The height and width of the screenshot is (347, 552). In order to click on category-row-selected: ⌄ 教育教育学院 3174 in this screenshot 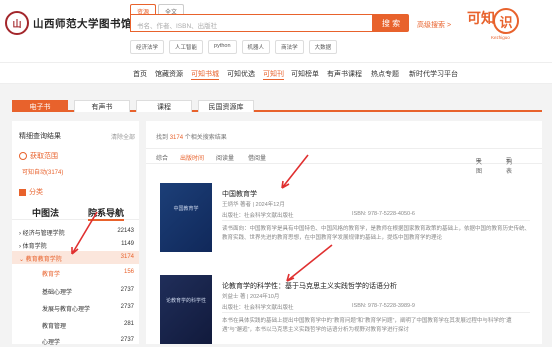, I will do `click(75, 257)`.